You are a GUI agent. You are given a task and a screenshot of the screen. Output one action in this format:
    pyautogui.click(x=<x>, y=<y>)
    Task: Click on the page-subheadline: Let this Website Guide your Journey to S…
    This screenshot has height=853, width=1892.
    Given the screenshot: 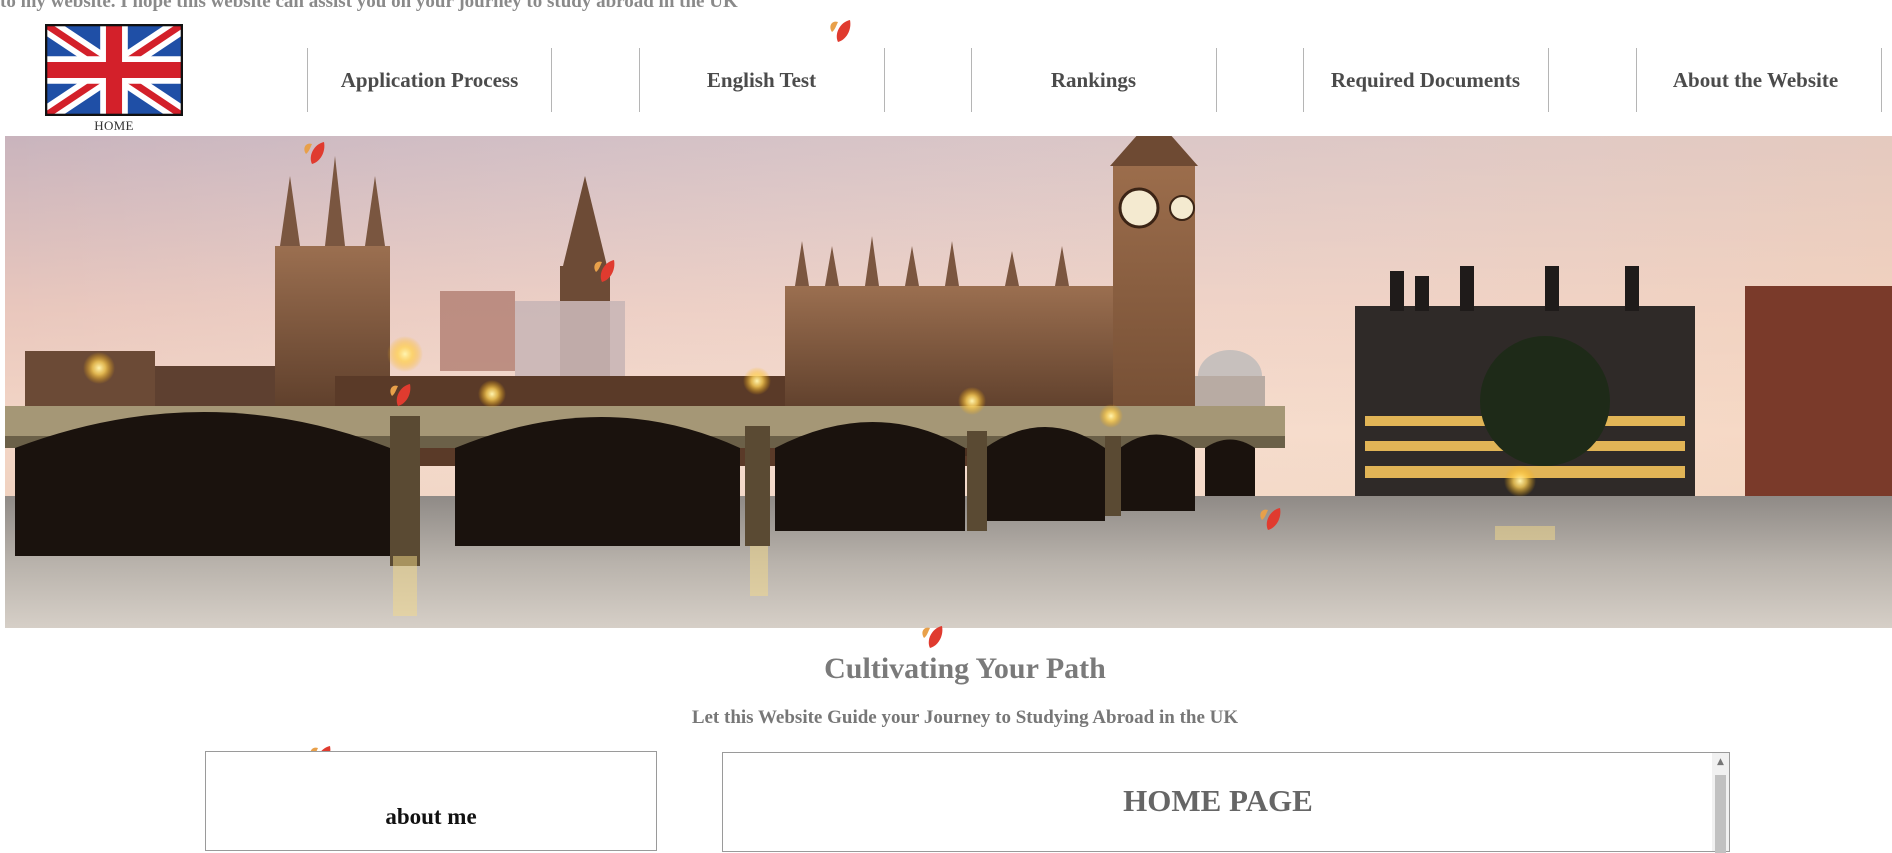 What is the action you would take?
    pyautogui.click(x=965, y=717)
    